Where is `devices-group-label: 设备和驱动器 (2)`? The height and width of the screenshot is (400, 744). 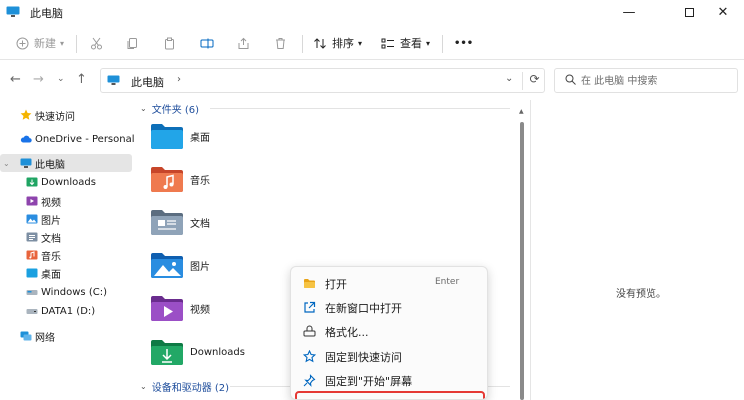
devices-group-label: 设备和驱动器 (2) is located at coordinates (190, 388).